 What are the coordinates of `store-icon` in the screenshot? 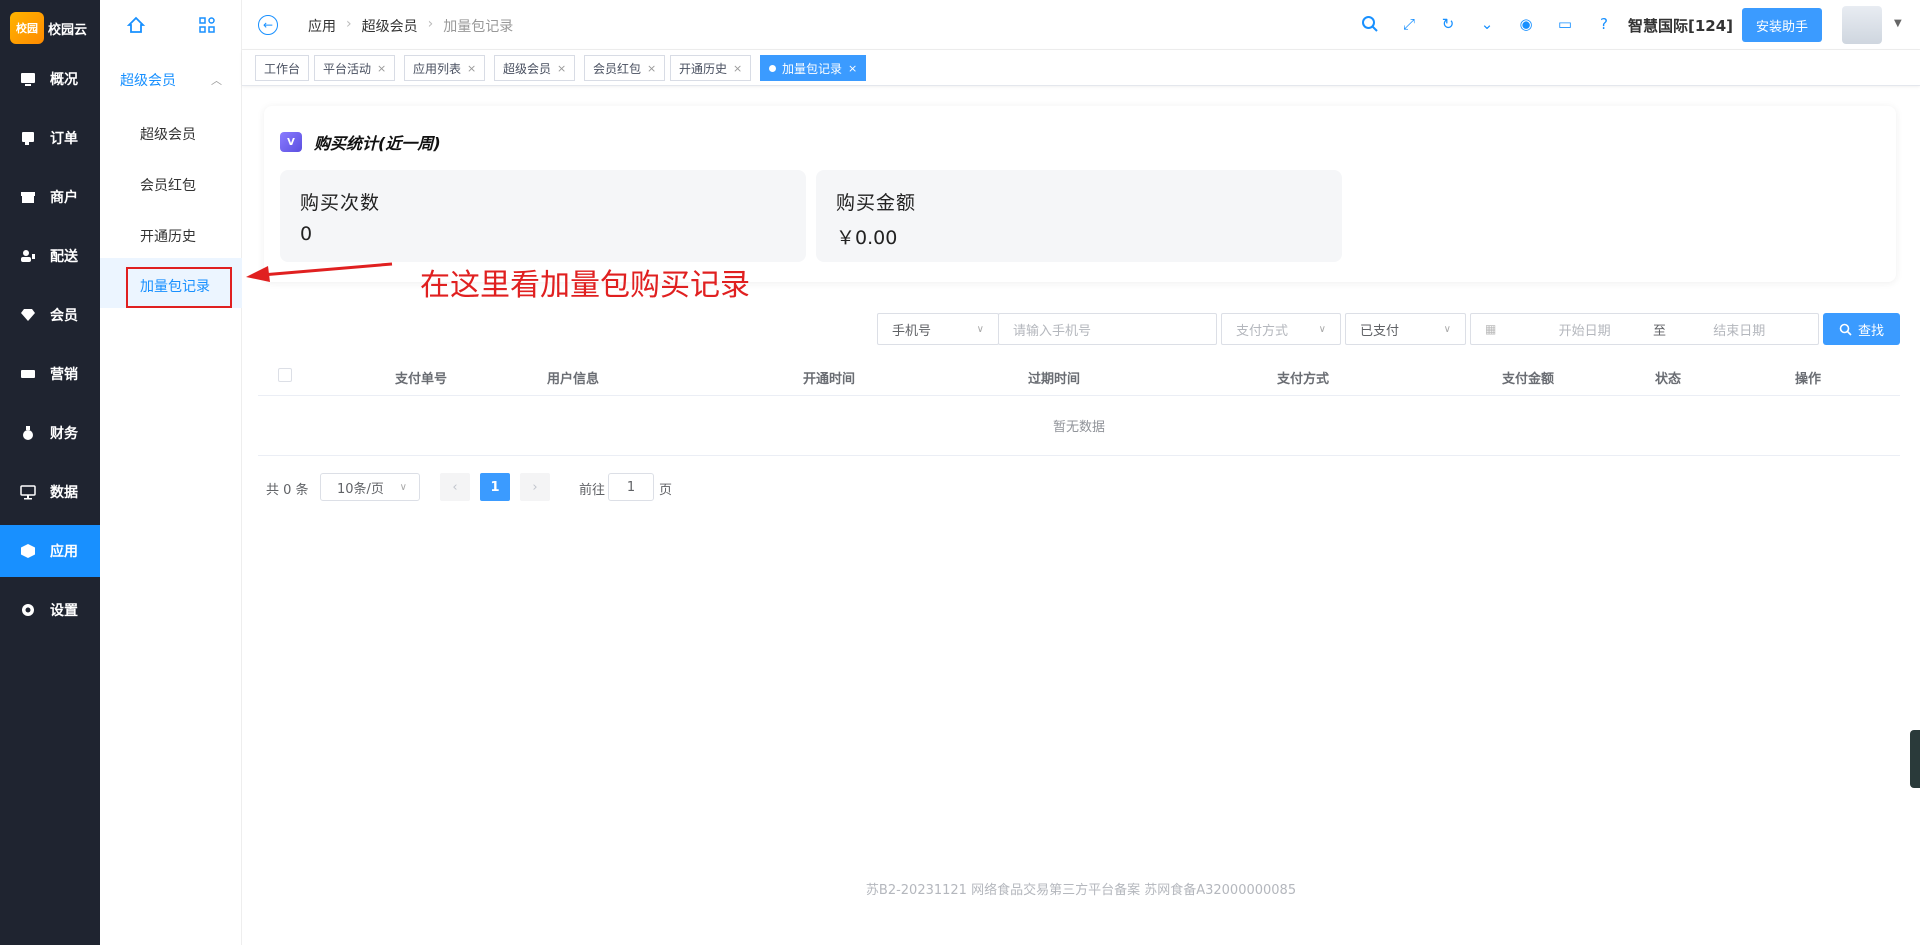 It's located at (28, 197).